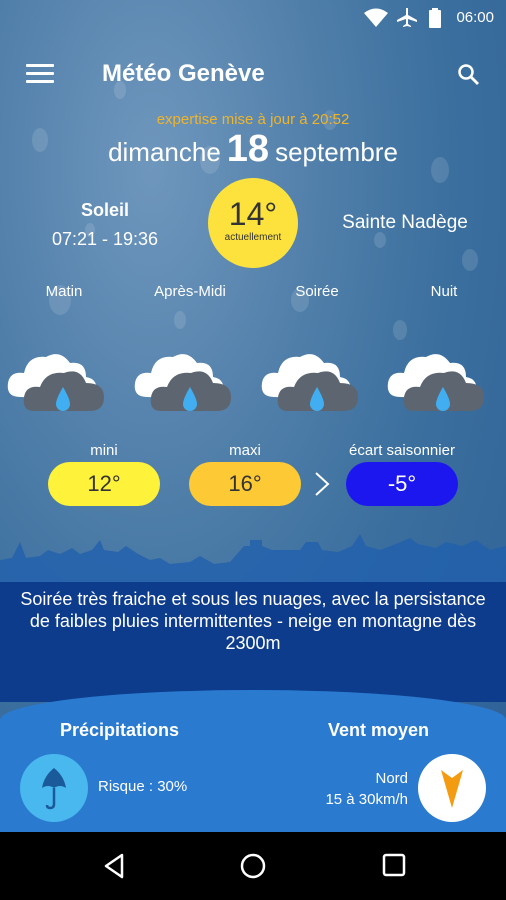 The height and width of the screenshot is (900, 506). What do you see at coordinates (105, 225) in the screenshot?
I see `sun-times: Soleil 07:21 - 19:36` at bounding box center [105, 225].